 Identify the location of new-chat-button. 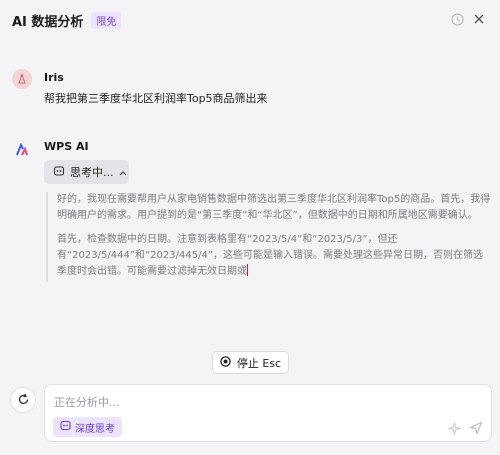
(23, 400).